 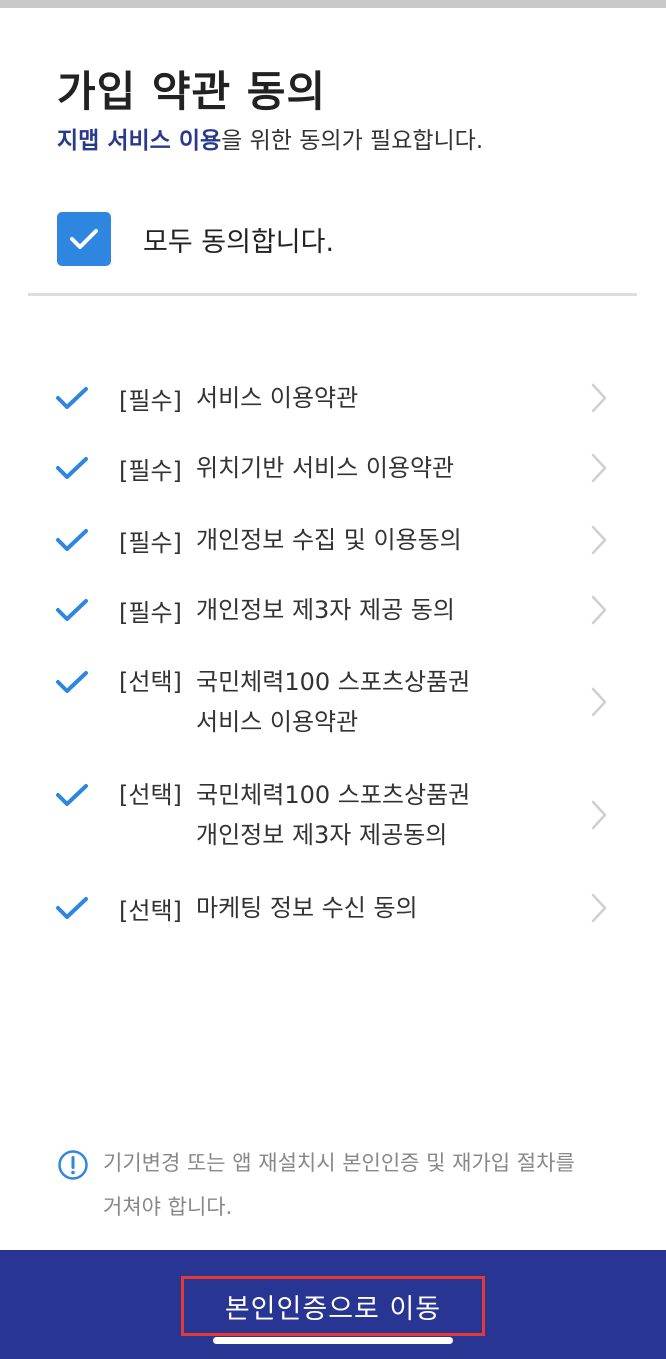 I want to click on term-item-privacy-third-party: [필수] 개인정보 제3자 제공 동의, so click(x=335, y=610).